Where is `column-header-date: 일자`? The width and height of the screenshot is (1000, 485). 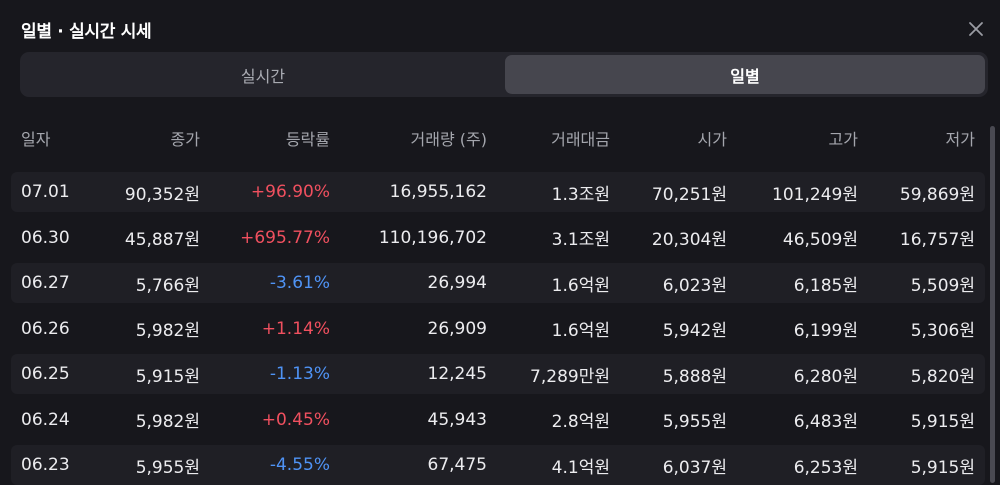 column-header-date: 일자 is located at coordinates (36, 139).